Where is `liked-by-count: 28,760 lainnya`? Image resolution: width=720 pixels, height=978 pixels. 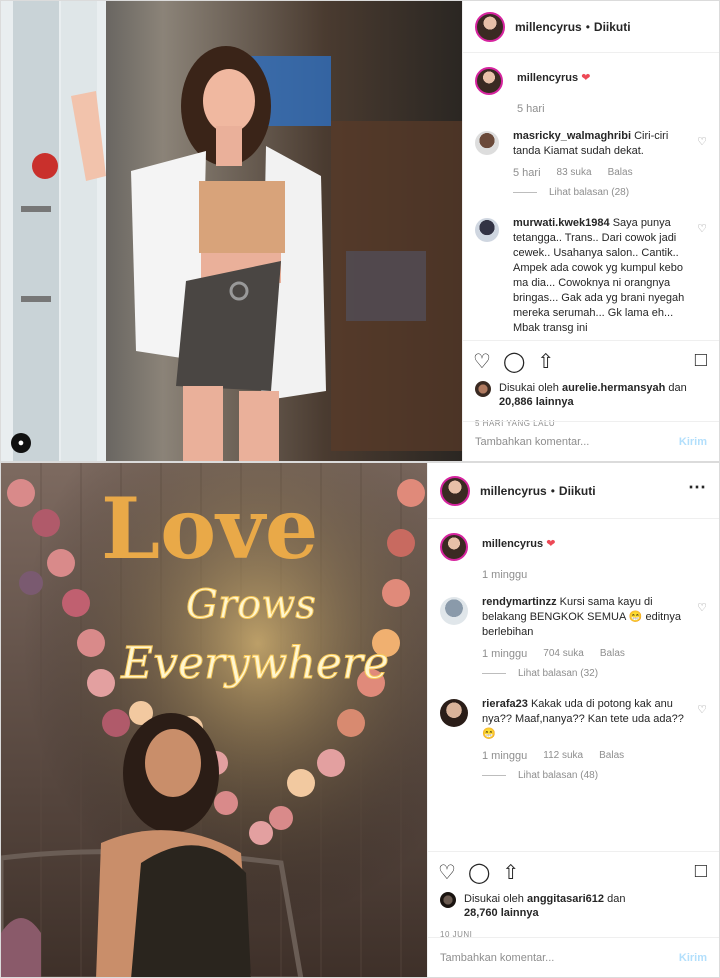
liked-by-count: 28,760 lainnya is located at coordinates (501, 913).